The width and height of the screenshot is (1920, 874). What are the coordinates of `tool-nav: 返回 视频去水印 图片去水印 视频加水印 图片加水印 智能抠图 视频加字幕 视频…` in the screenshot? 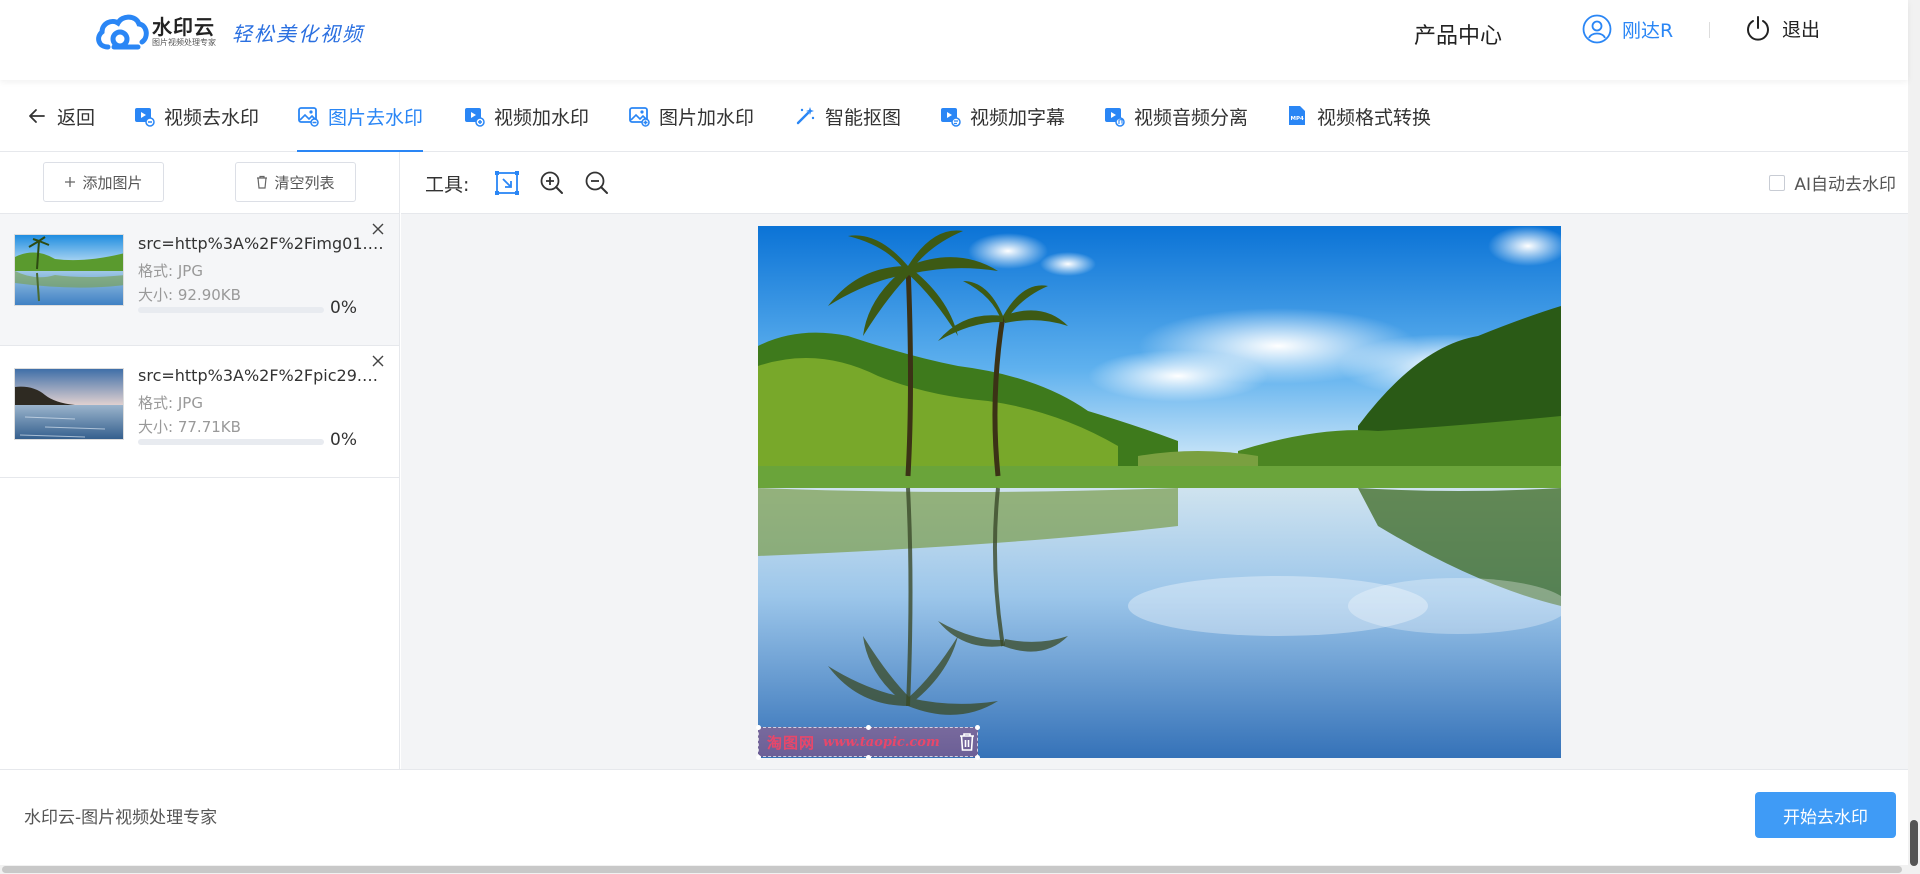 It's located at (954, 116).